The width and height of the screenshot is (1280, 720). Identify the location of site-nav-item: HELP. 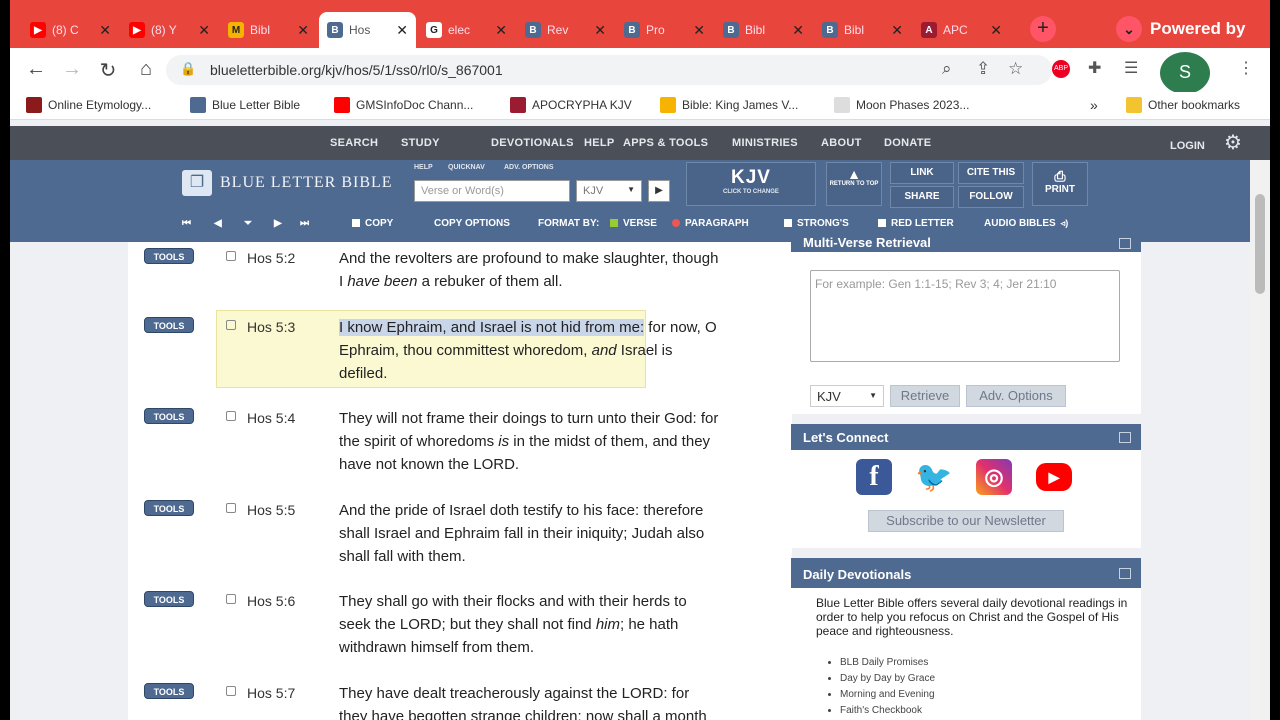
(599, 143).